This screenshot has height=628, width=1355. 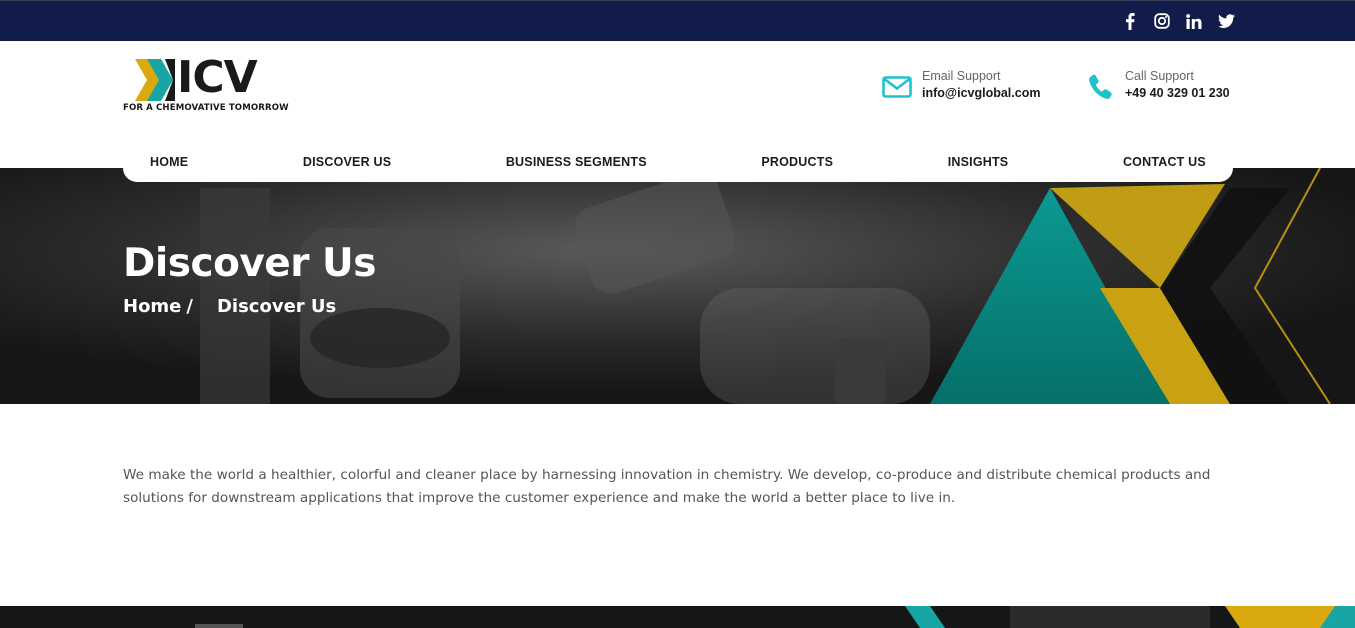 What do you see at coordinates (797, 162) in the screenshot?
I see `nav-products: PRODUCTS` at bounding box center [797, 162].